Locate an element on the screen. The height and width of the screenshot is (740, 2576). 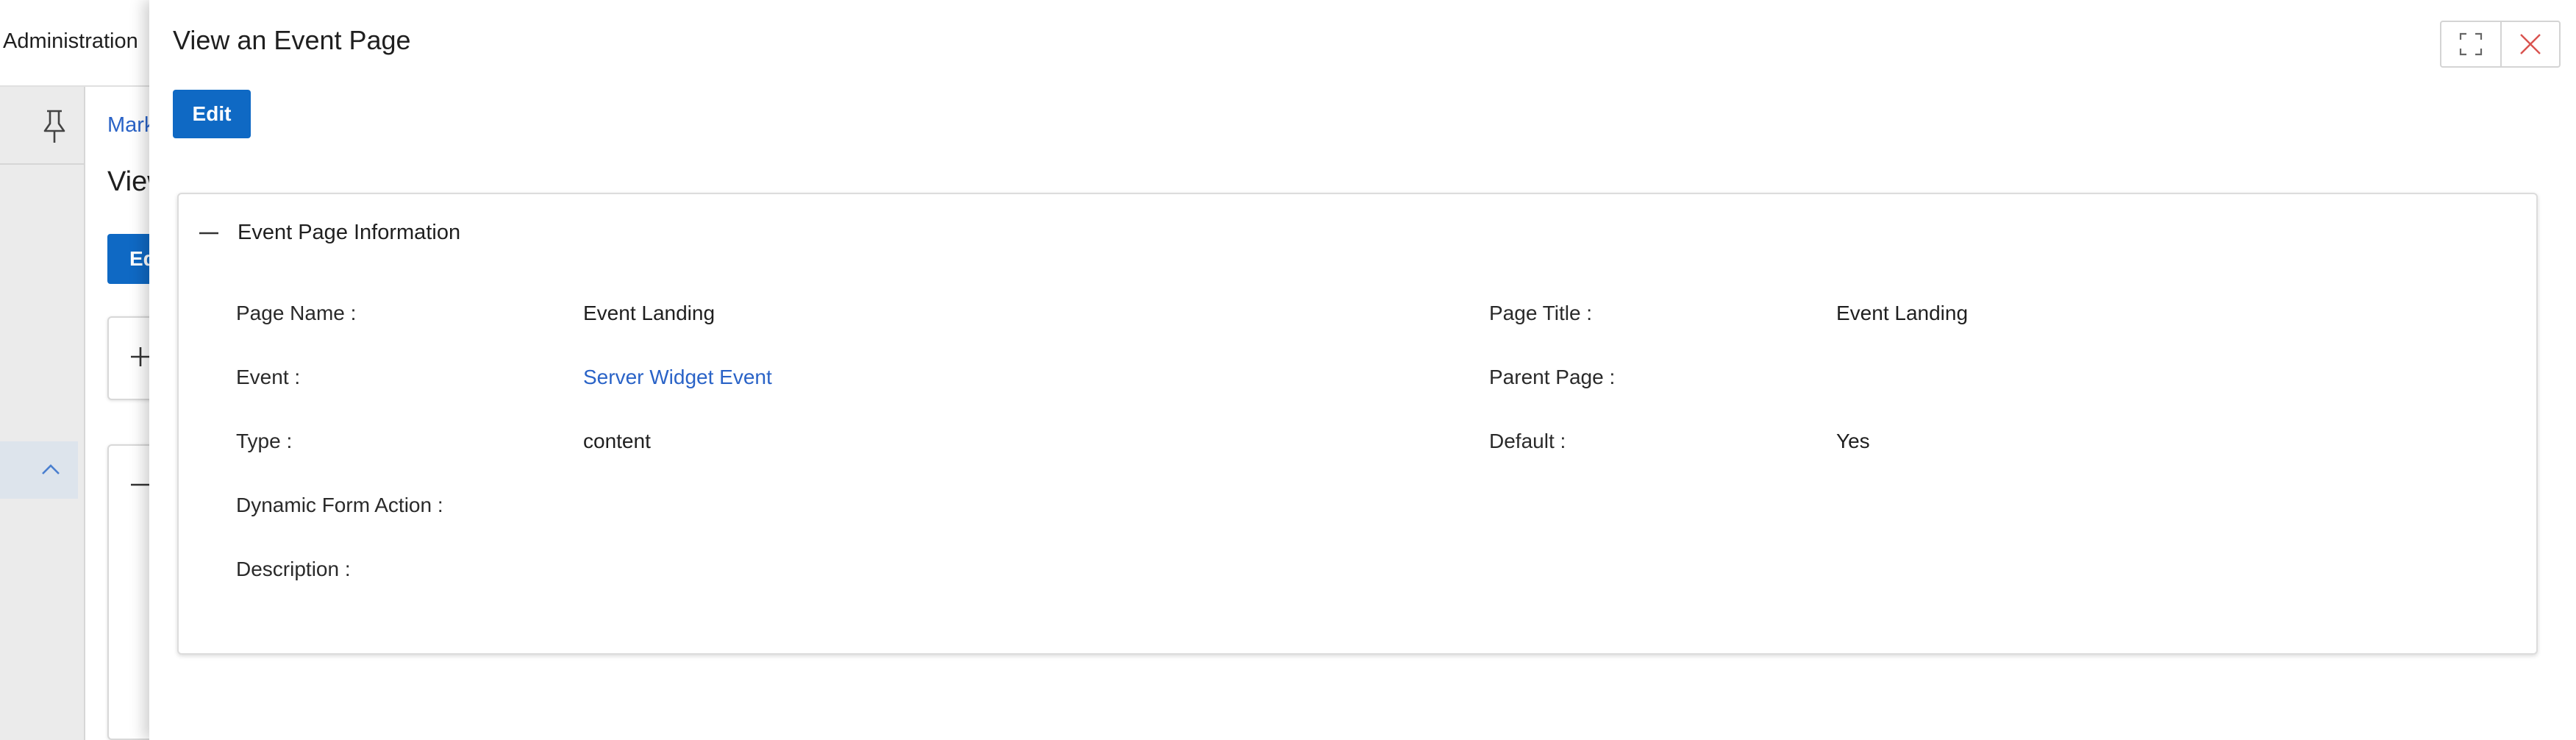
default-label: Default : is located at coordinates (1527, 441).